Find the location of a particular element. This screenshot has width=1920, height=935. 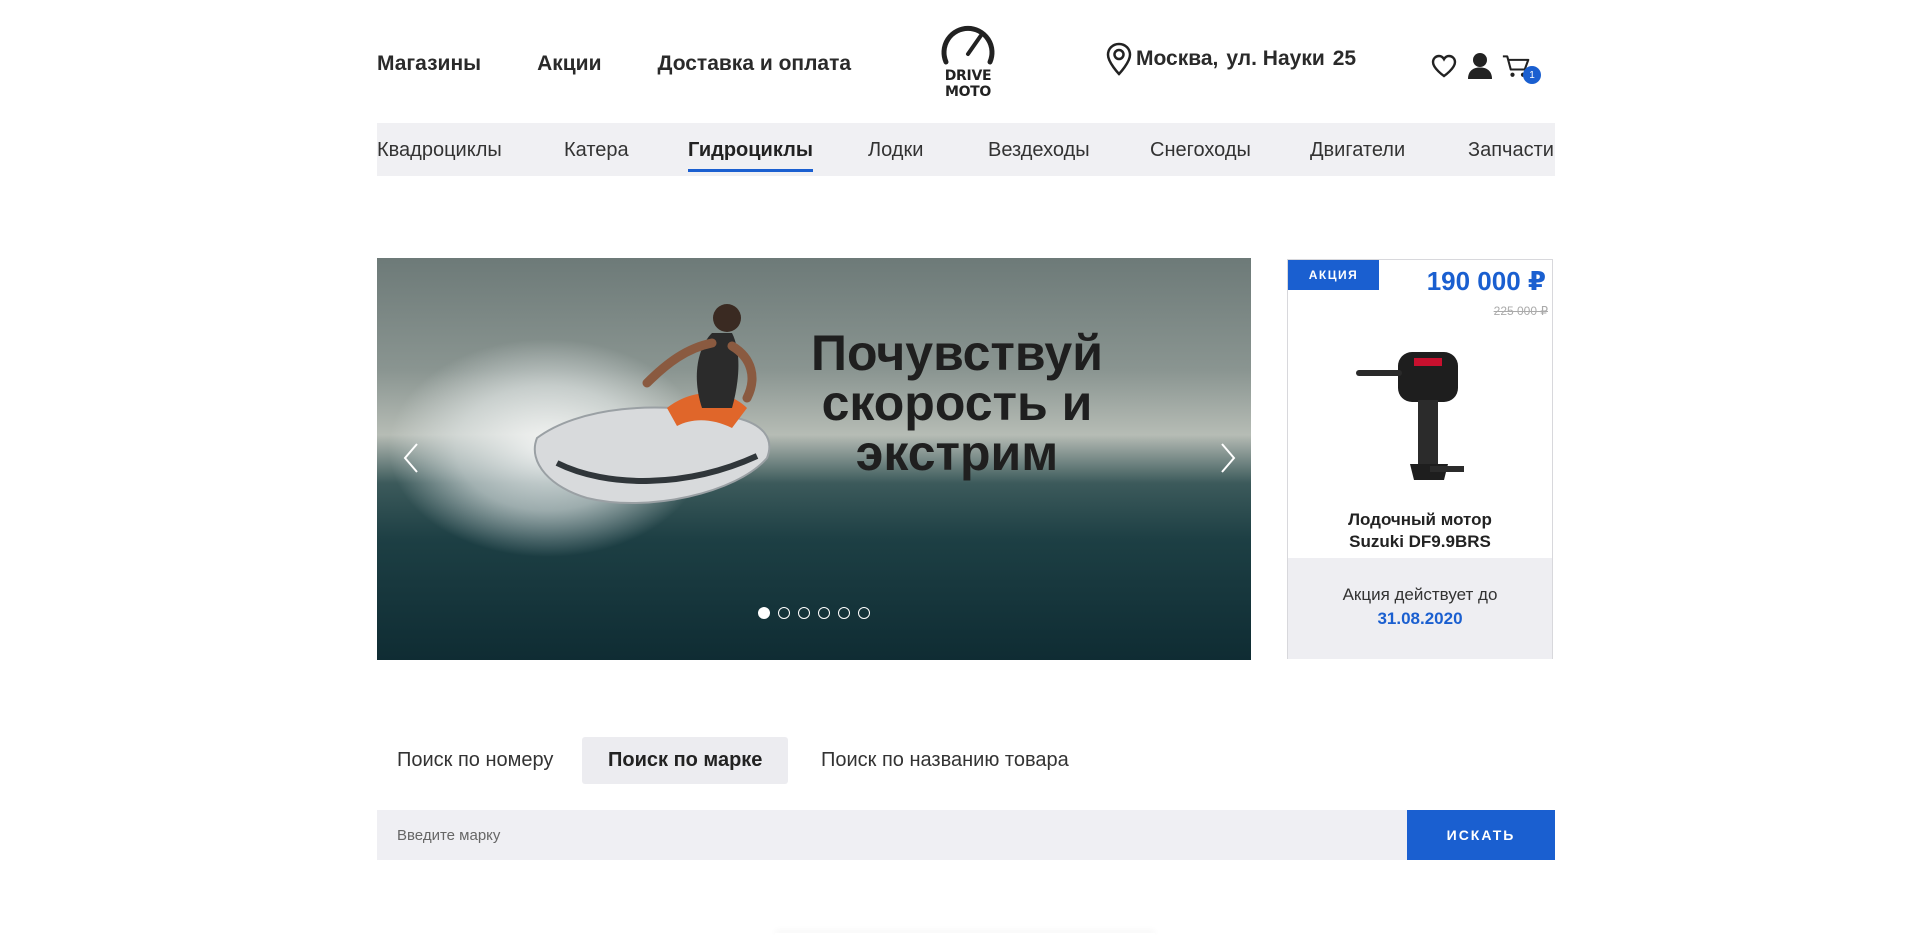

promo-price: 190 000 ₽ is located at coordinates (1486, 281).